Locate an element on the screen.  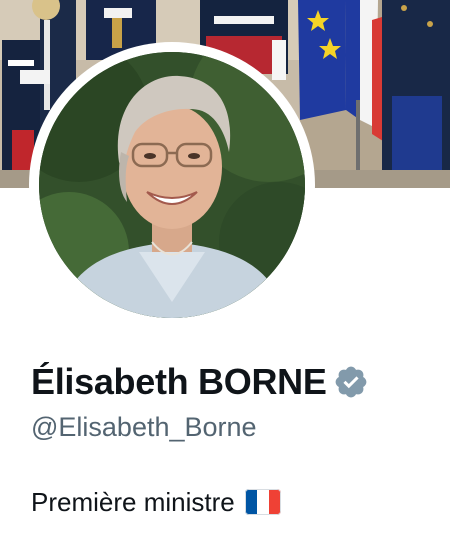
french-flag-icon is located at coordinates (262, 502).